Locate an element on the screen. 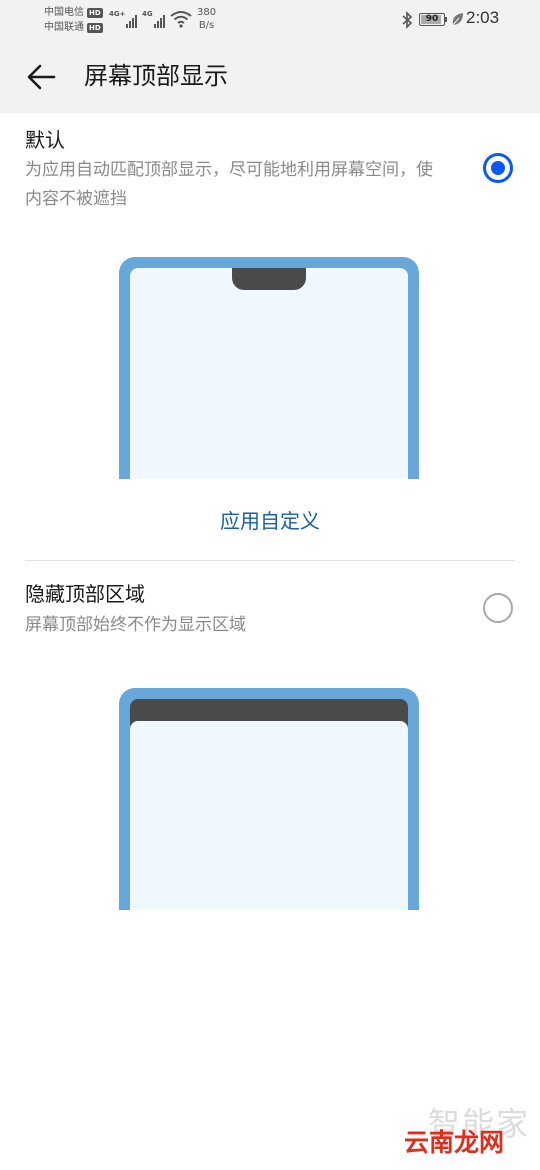  bluetooth-icon is located at coordinates (407, 20).